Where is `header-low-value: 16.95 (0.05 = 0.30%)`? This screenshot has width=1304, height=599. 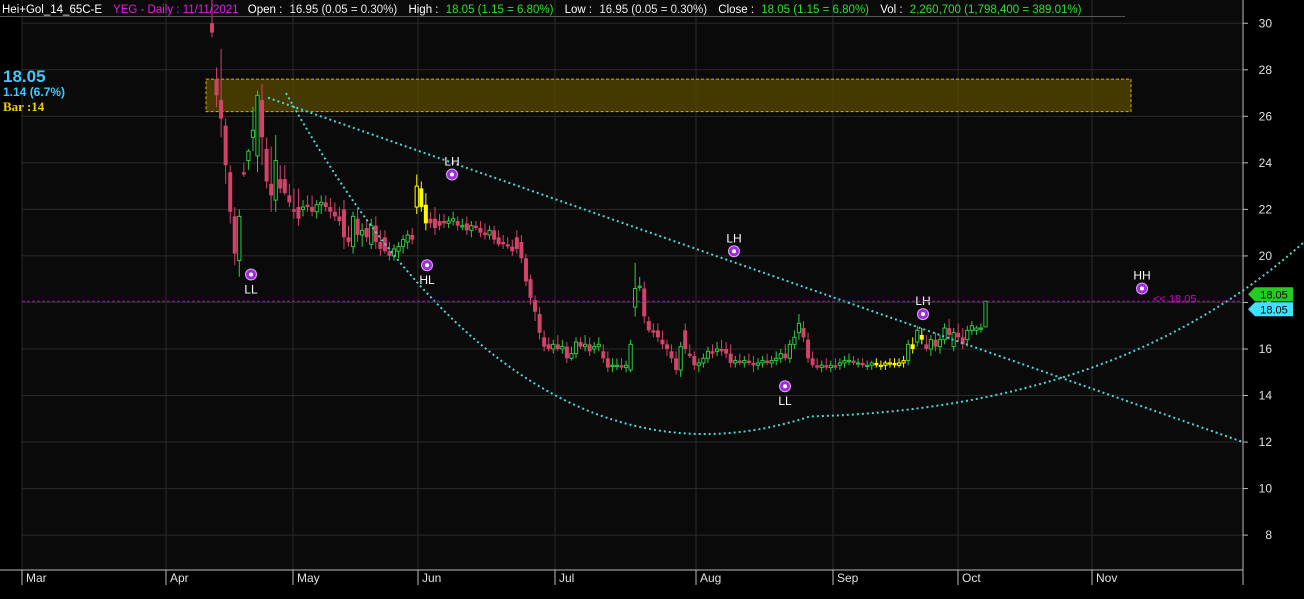 header-low-value: 16.95 (0.05 = 0.30%) is located at coordinates (653, 10).